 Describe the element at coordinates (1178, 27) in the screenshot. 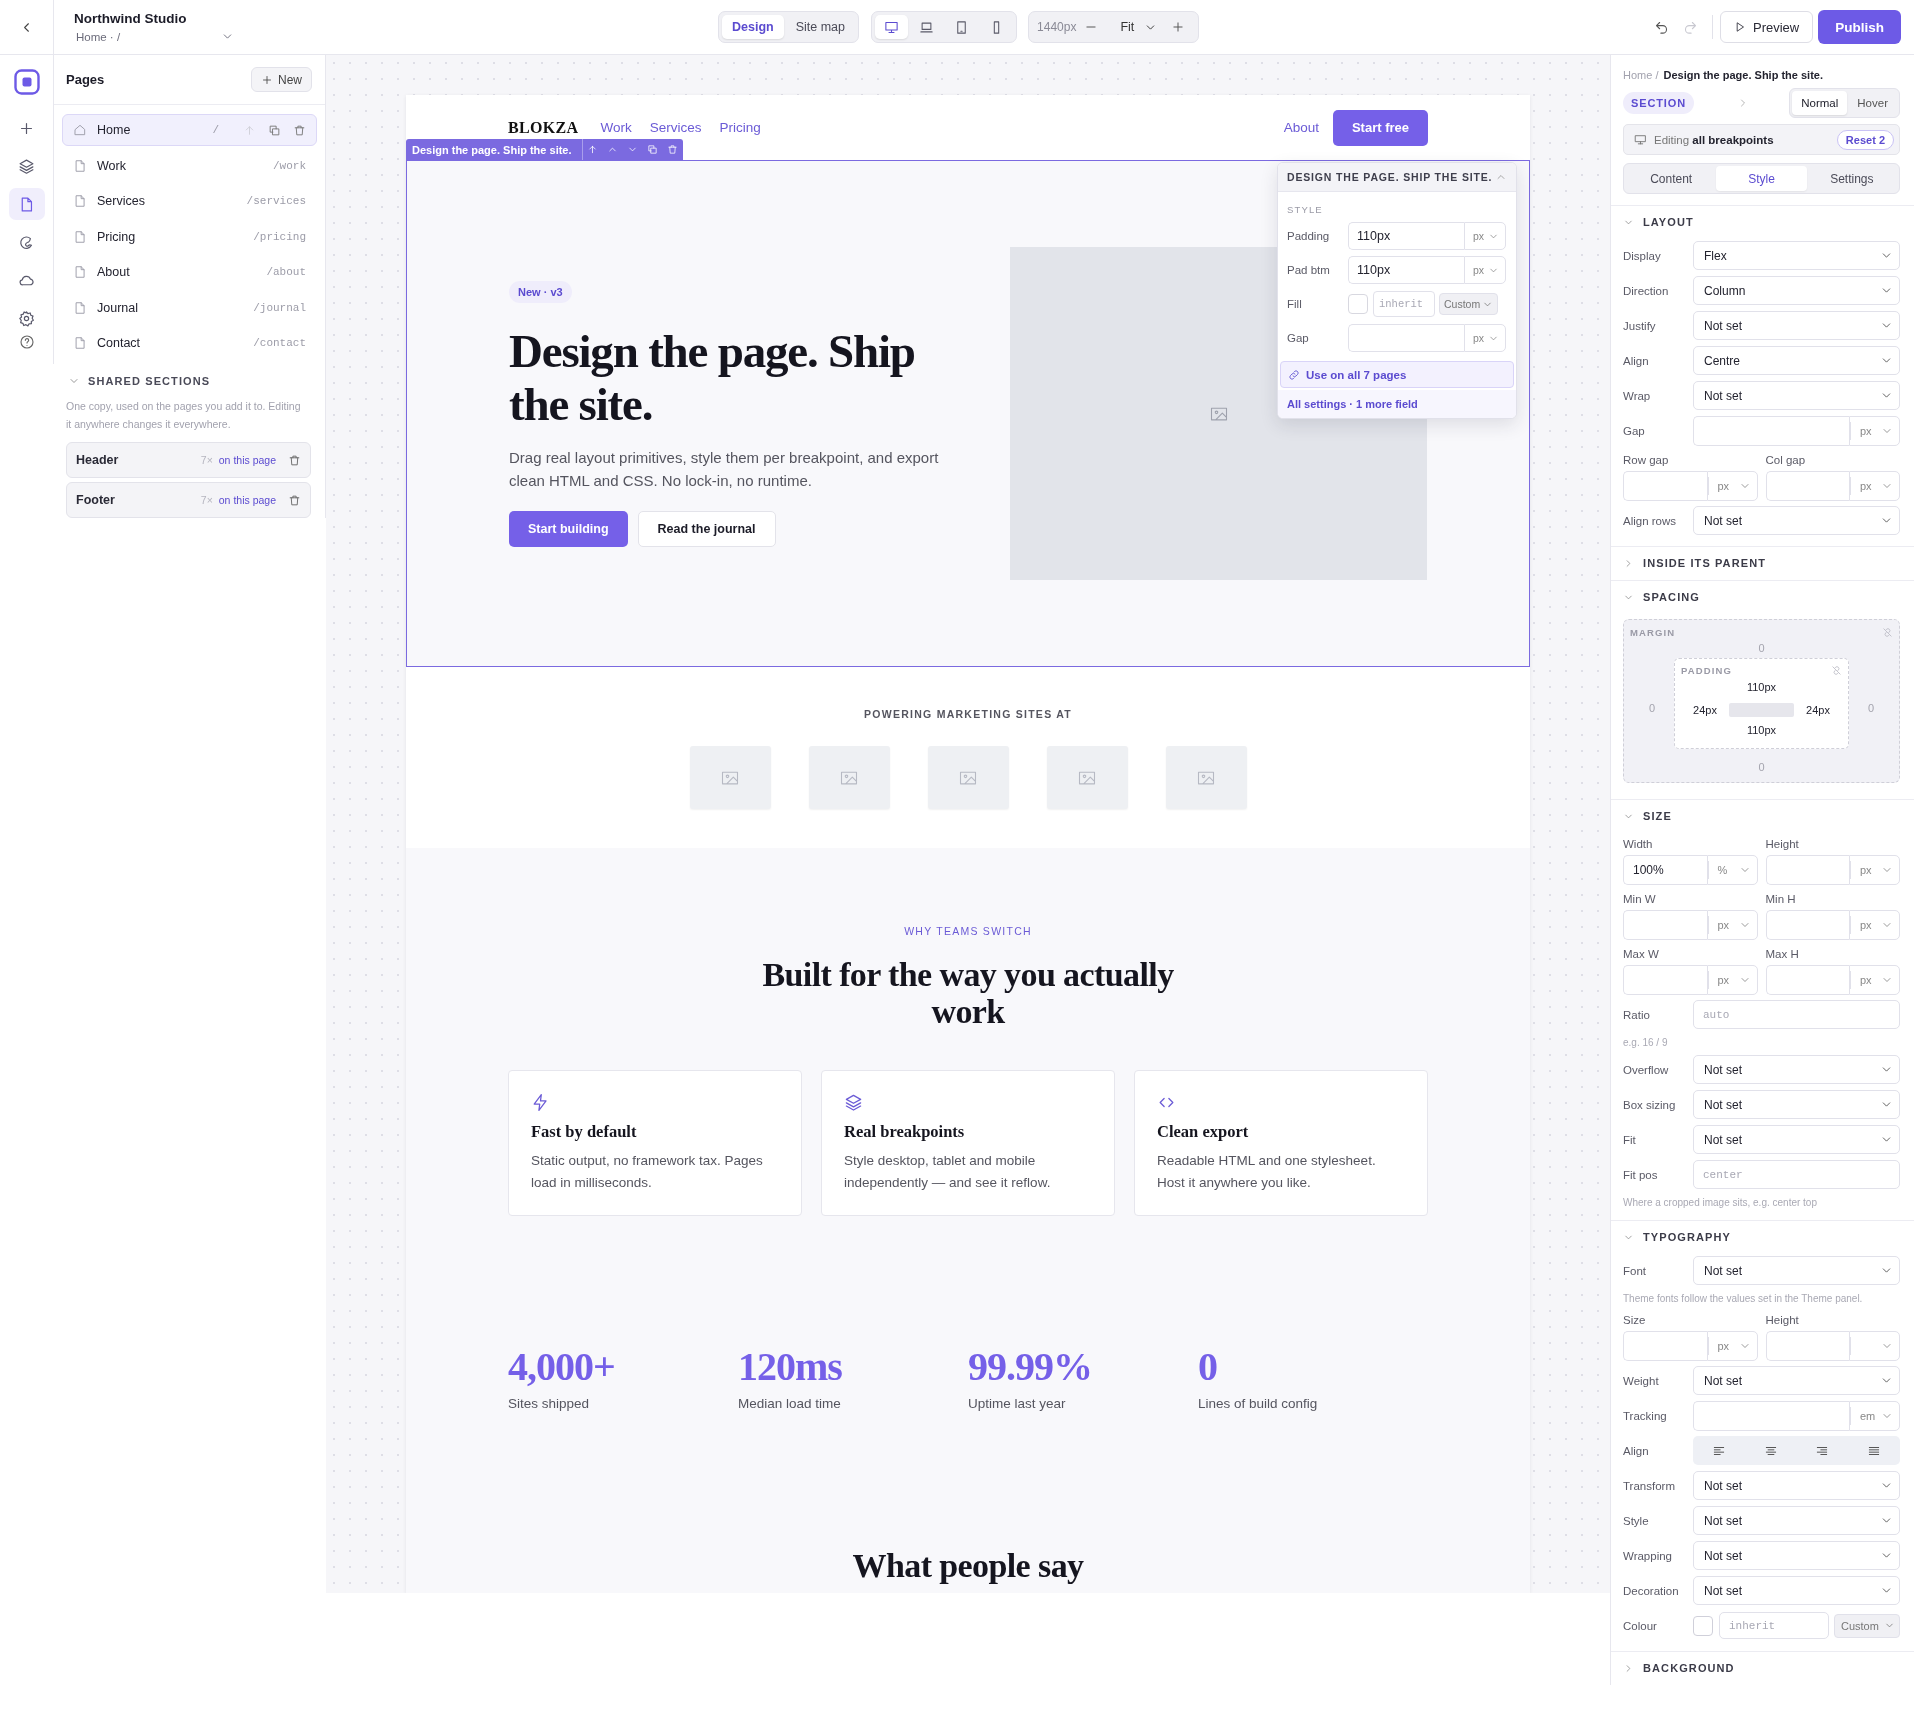

I see `zoom-in-button` at that location.